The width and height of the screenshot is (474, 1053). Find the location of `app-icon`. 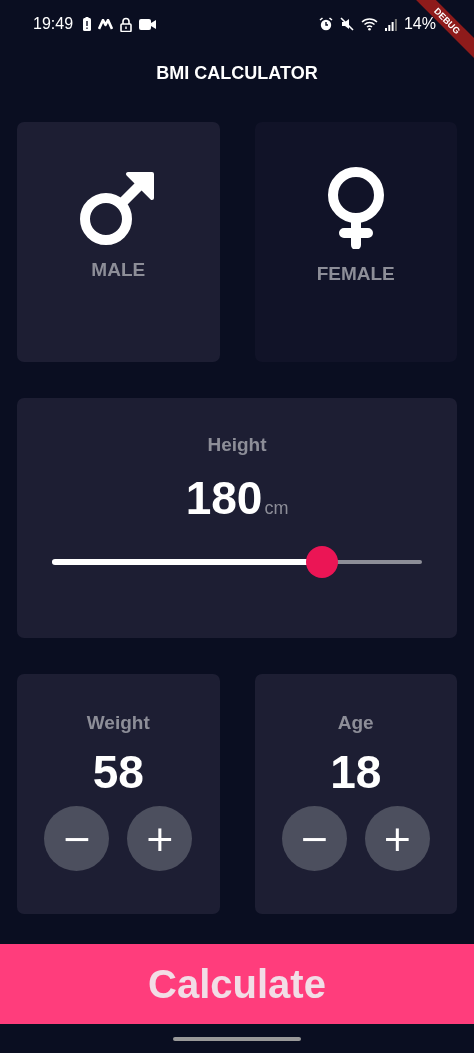

app-icon is located at coordinates (106, 24).